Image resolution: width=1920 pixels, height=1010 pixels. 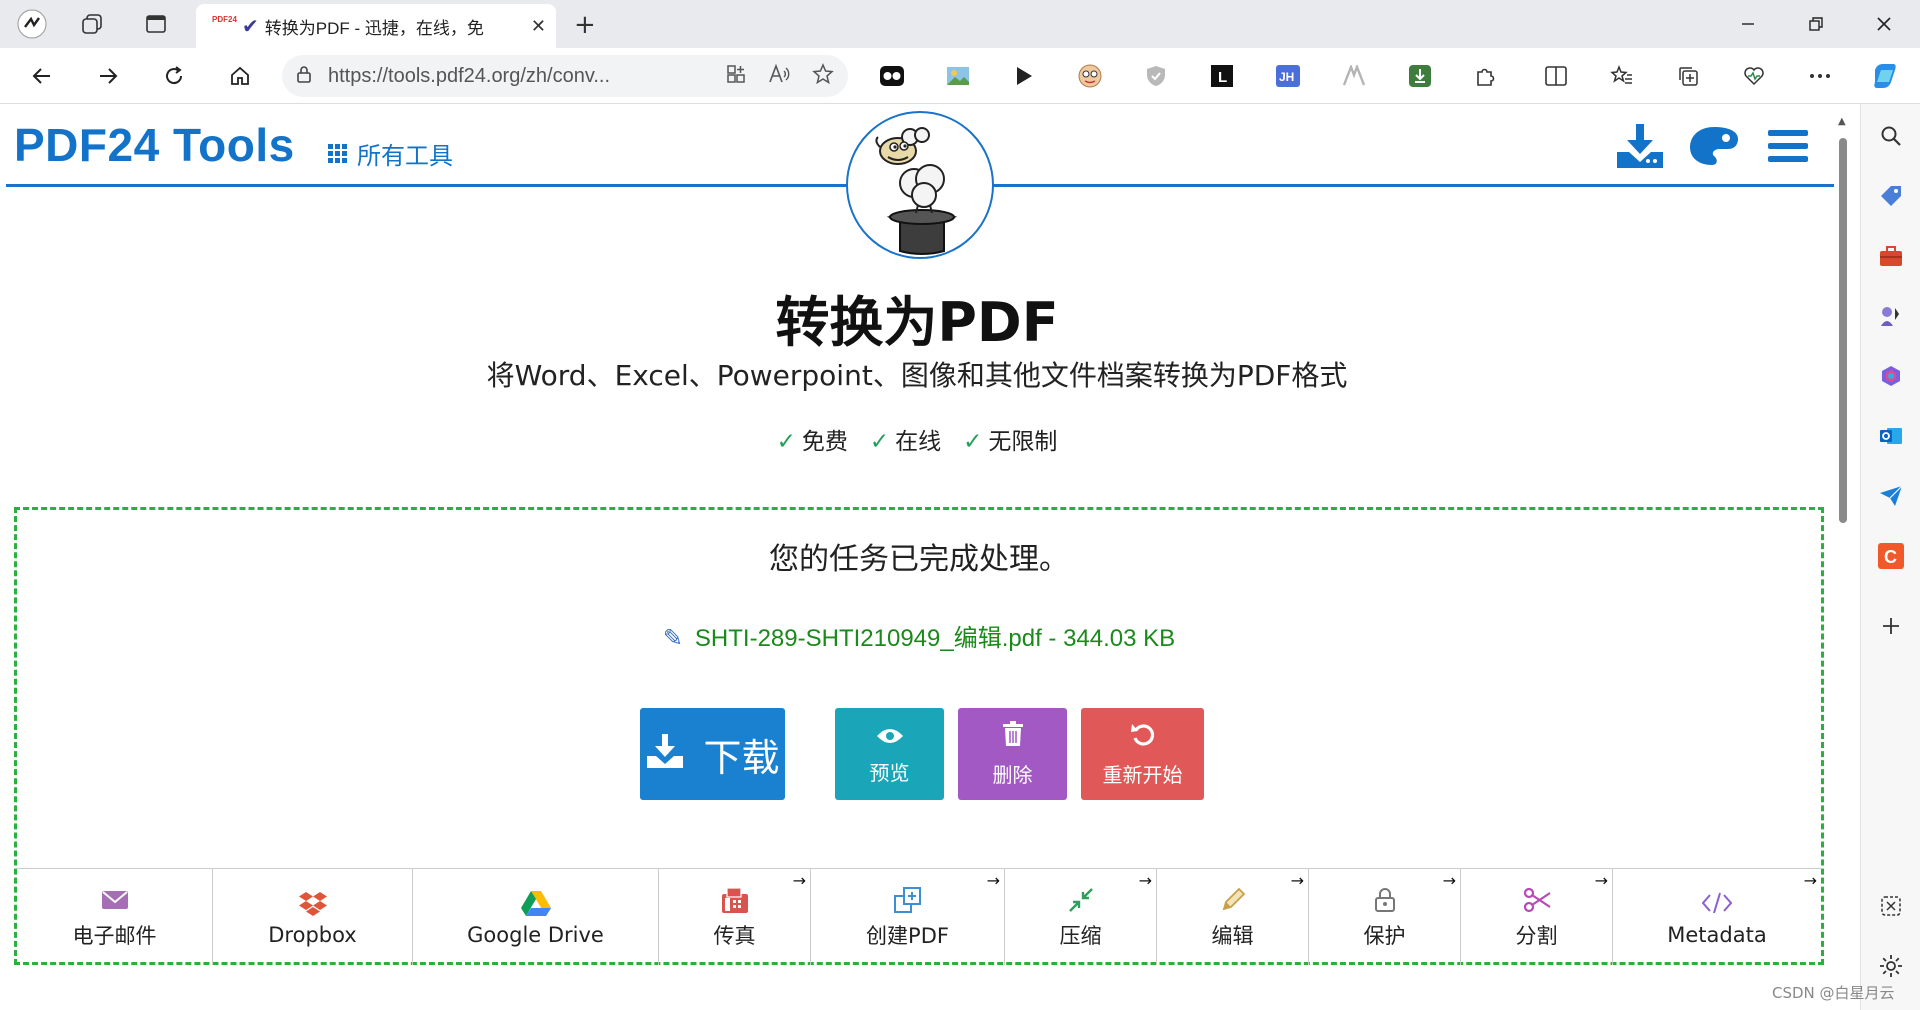 I want to click on forward-icon, so click(x=108, y=76).